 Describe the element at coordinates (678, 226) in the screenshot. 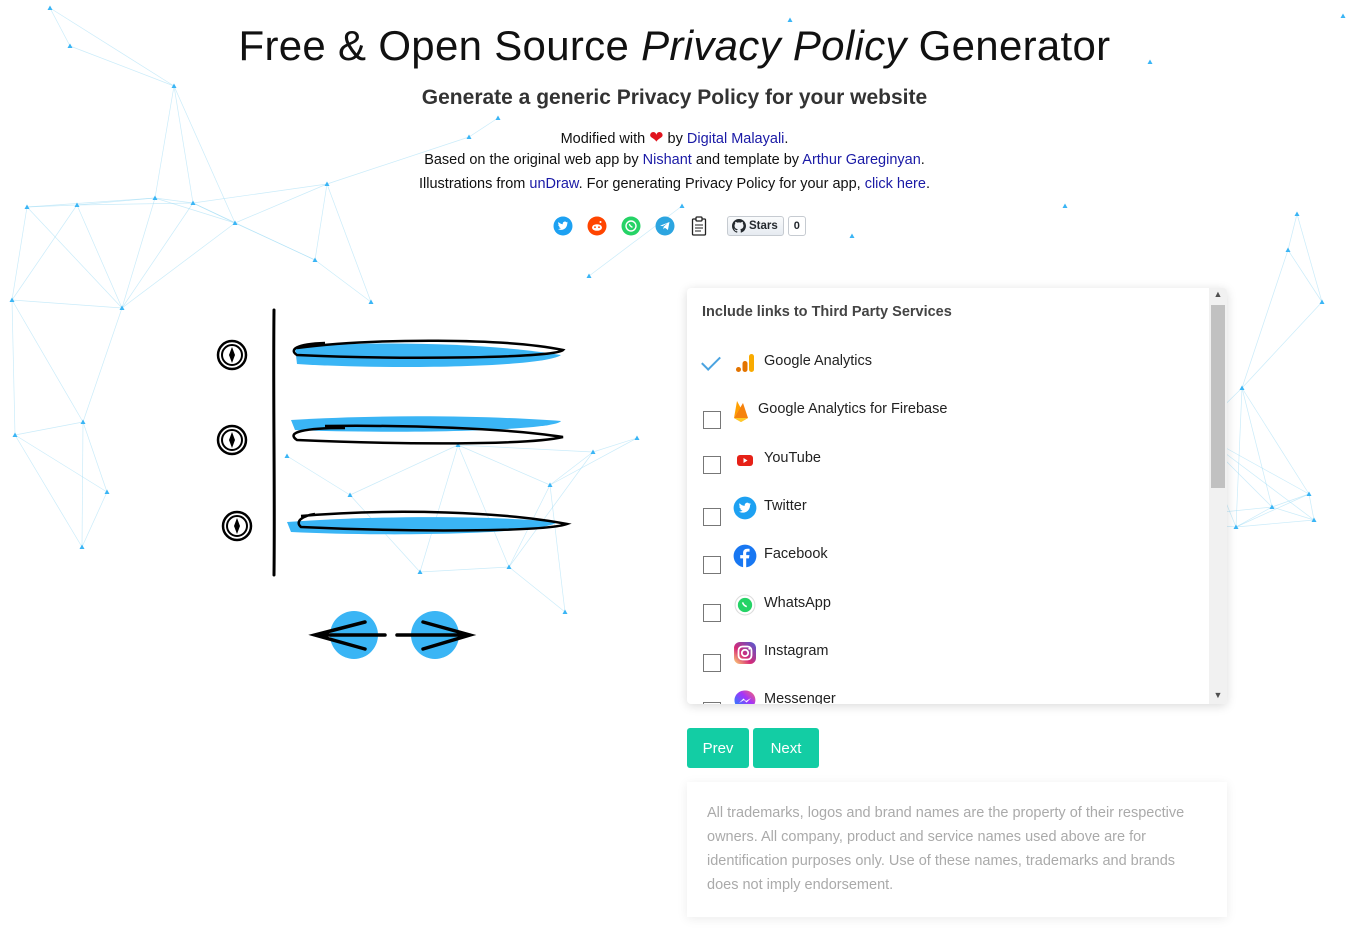

I see `share-bar: Stars 0` at that location.